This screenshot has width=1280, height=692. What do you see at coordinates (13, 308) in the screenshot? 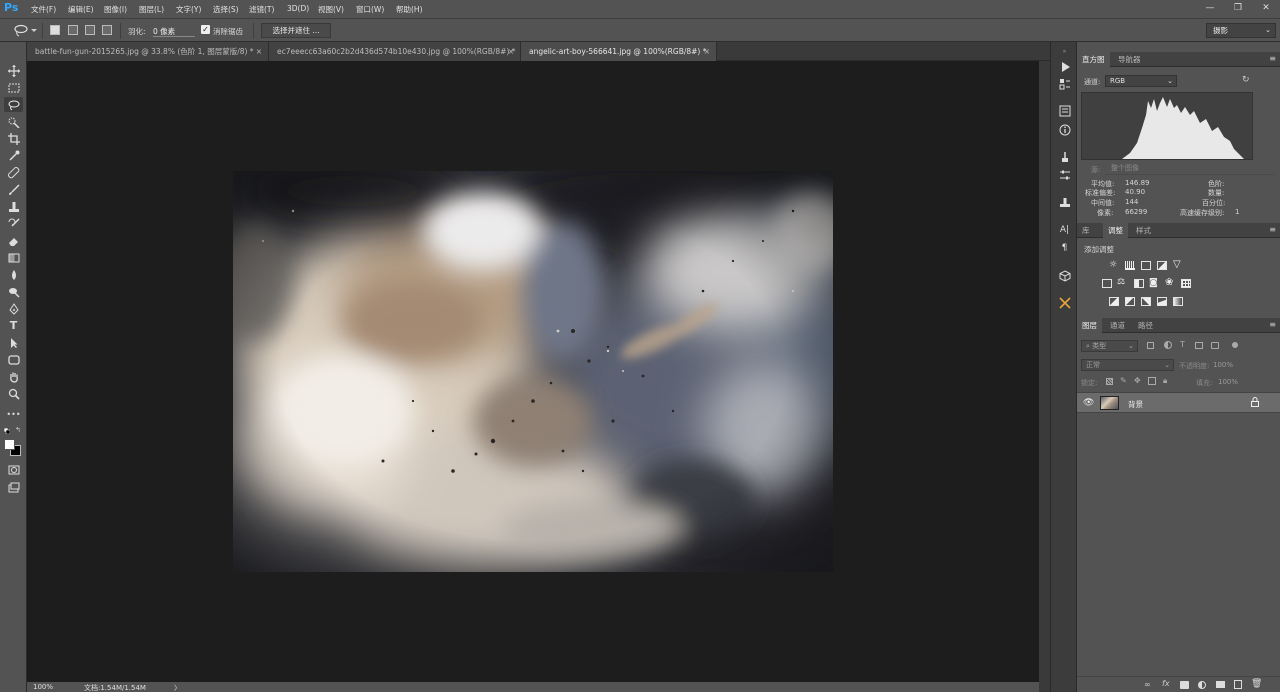
I see `pen-tool` at bounding box center [13, 308].